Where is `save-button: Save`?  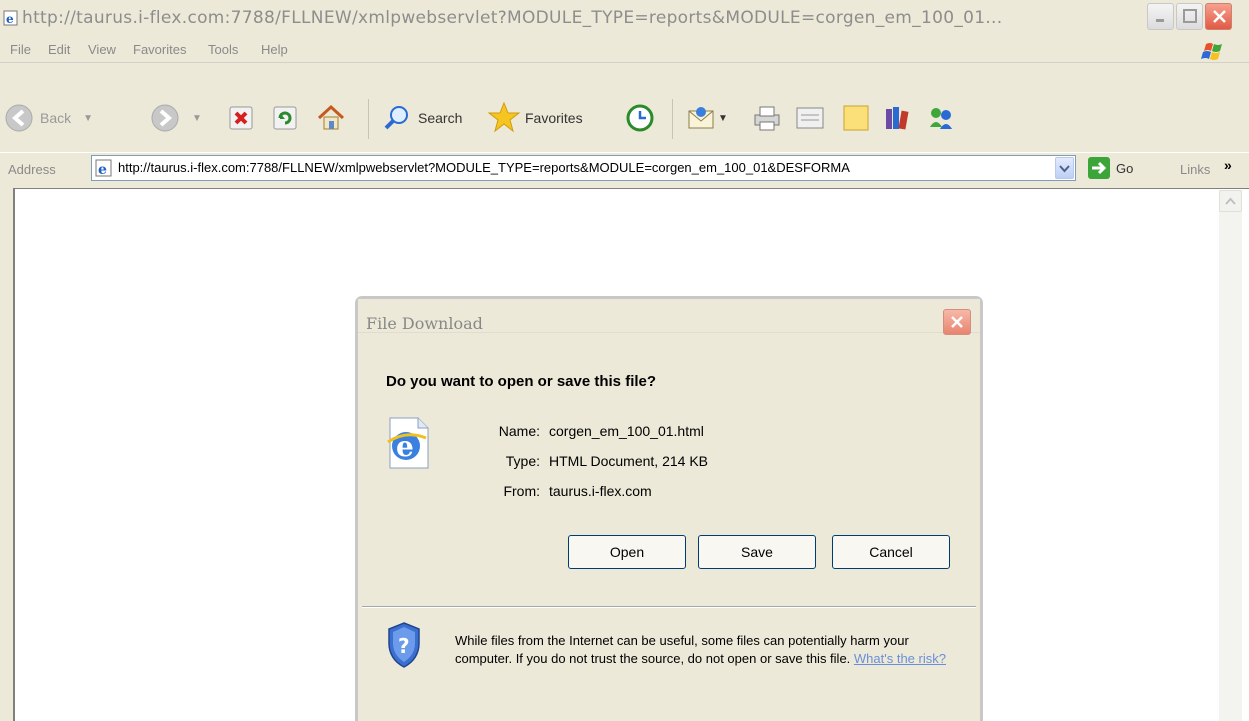
save-button: Save is located at coordinates (757, 552).